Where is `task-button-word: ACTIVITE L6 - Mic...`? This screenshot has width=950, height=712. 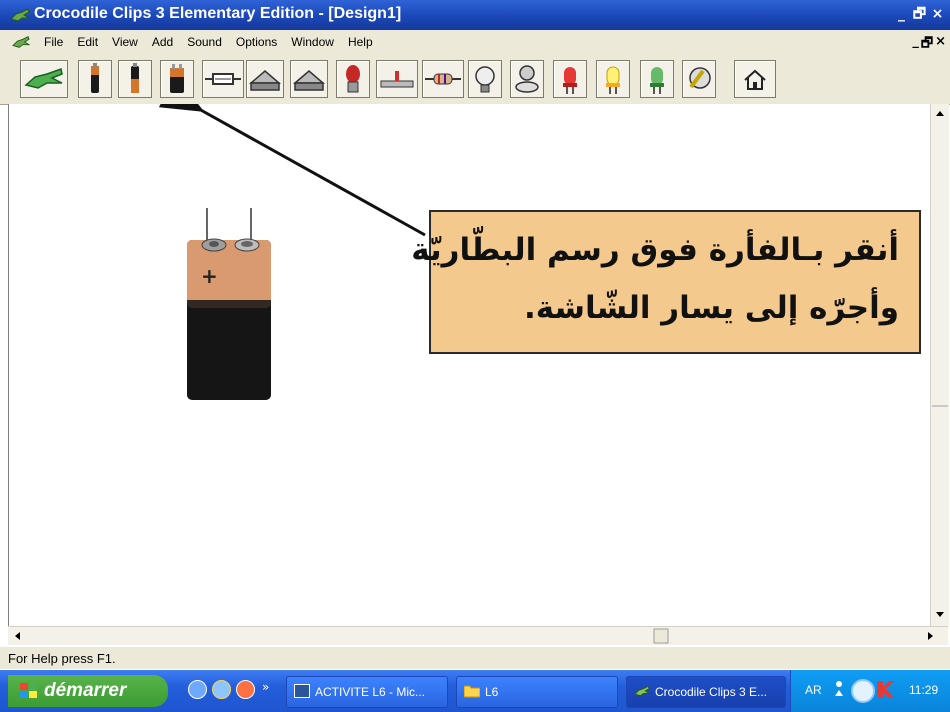
task-button-word: ACTIVITE L6 - Mic... is located at coordinates (367, 692).